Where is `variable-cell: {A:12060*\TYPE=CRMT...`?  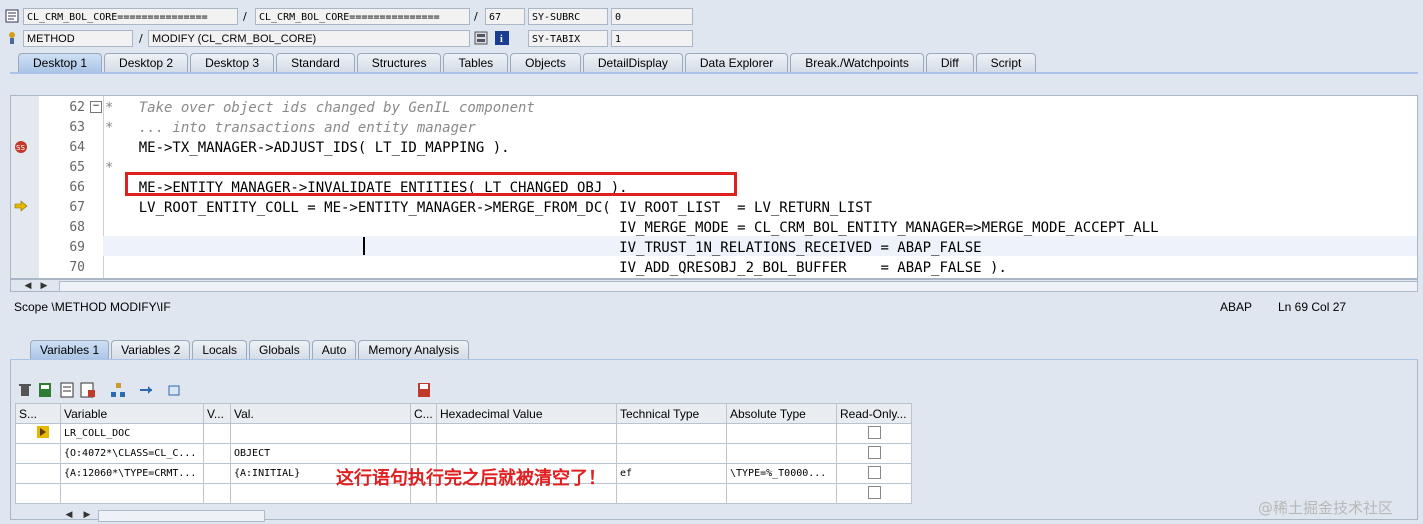
variable-cell: {A:12060*\TYPE=CRMT... is located at coordinates (132, 473).